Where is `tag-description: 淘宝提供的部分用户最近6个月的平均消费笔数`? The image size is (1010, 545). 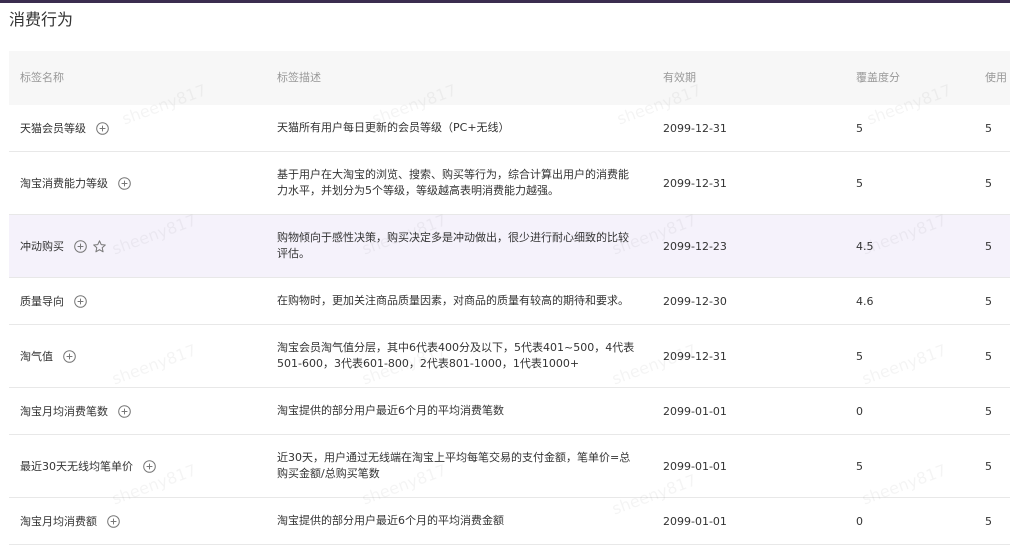 tag-description: 淘宝提供的部分用户最近6个月的平均消费笔数 is located at coordinates (390, 410).